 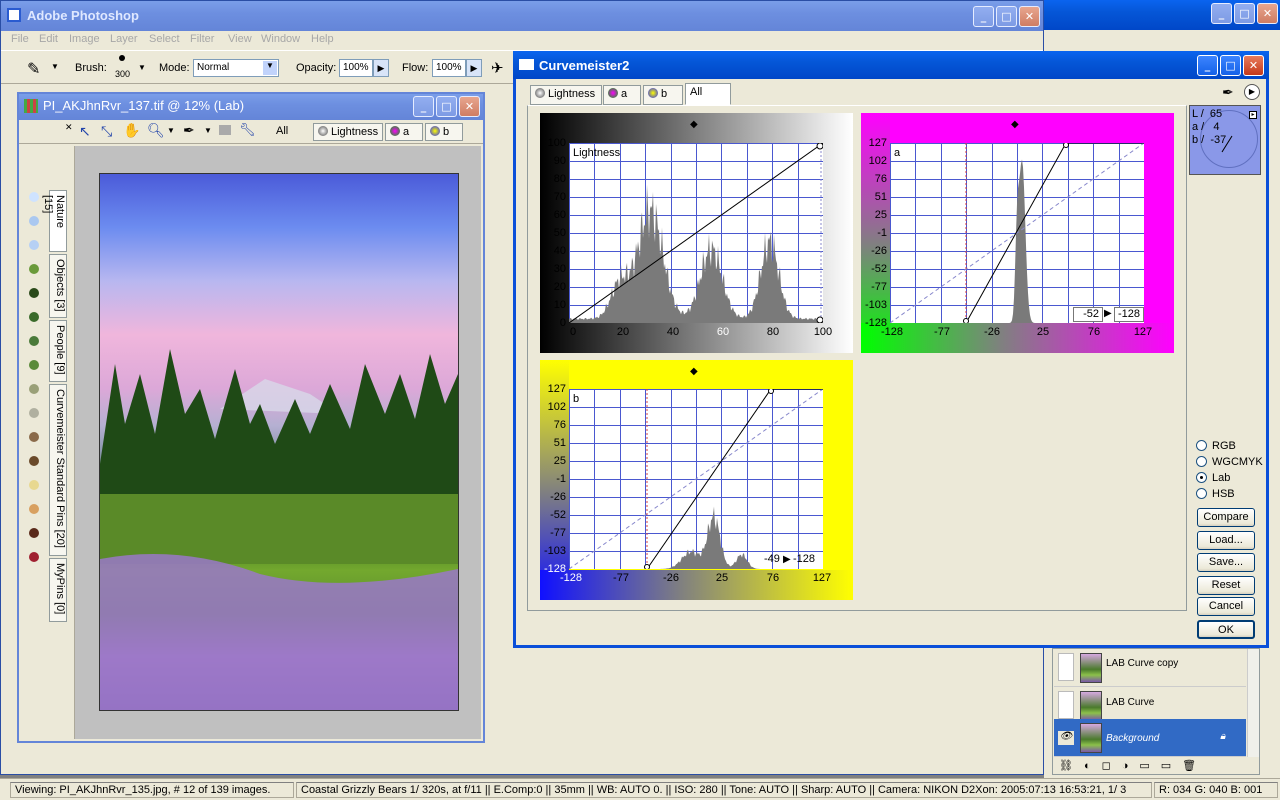 I want to click on reset-button: Reset, so click(x=1226, y=585).